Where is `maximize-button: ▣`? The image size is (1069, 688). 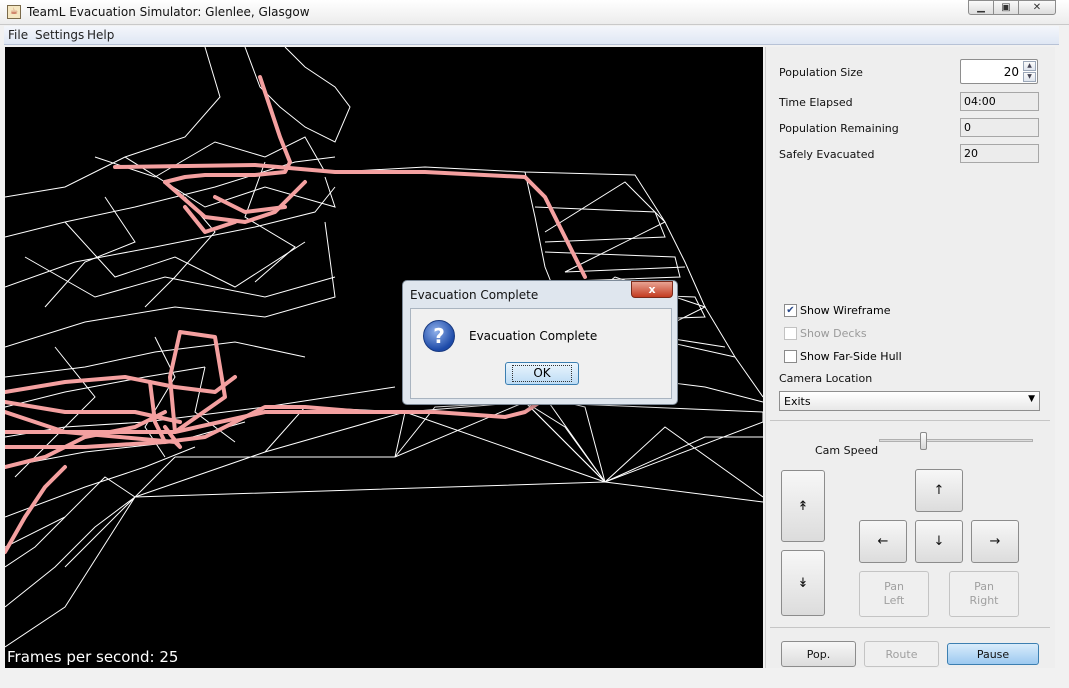 maximize-button: ▣ is located at coordinates (1006, 7).